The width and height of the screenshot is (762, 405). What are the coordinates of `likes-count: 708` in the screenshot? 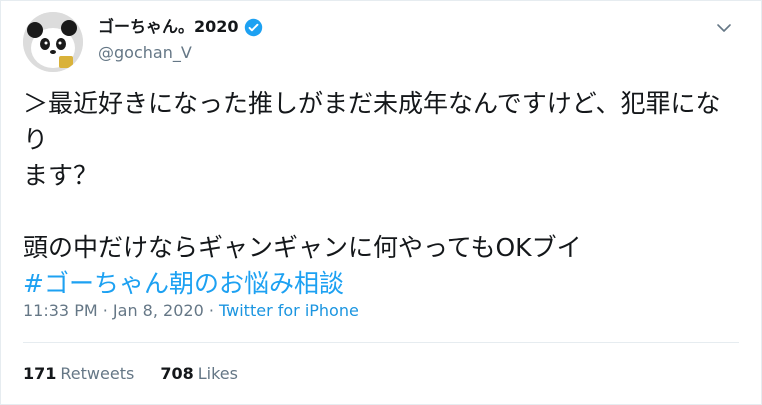 It's located at (177, 373).